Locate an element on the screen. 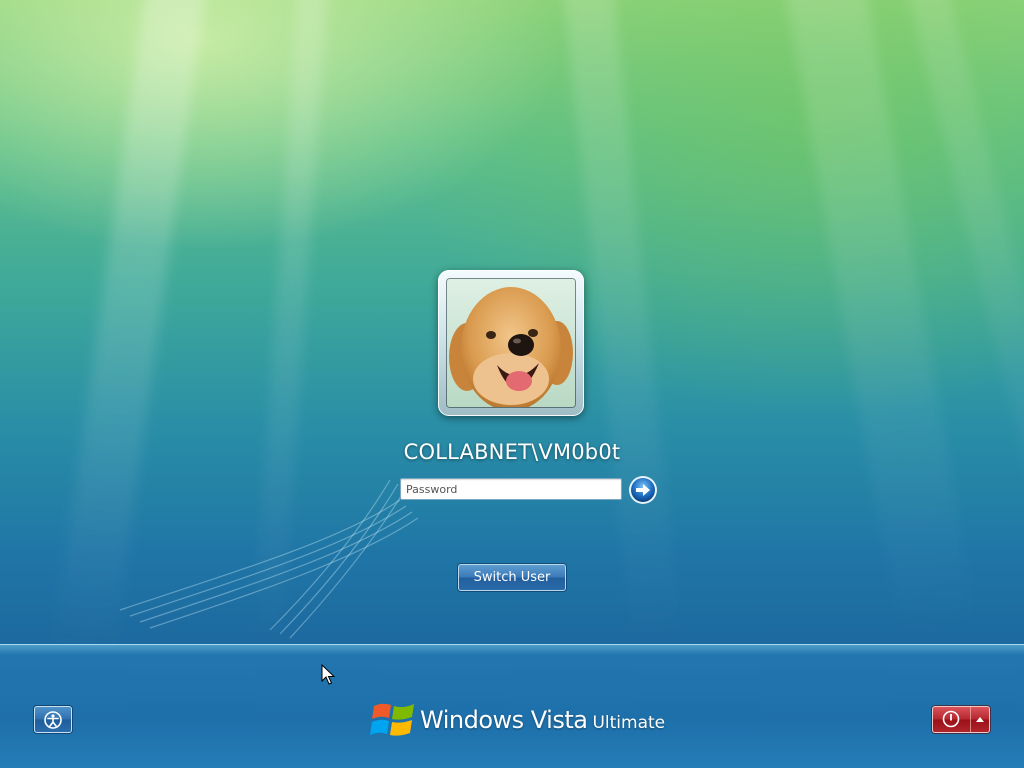 This screenshot has height=768, width=1024. windows-vista-logo: Windows Vista Ultimate is located at coordinates (520, 720).